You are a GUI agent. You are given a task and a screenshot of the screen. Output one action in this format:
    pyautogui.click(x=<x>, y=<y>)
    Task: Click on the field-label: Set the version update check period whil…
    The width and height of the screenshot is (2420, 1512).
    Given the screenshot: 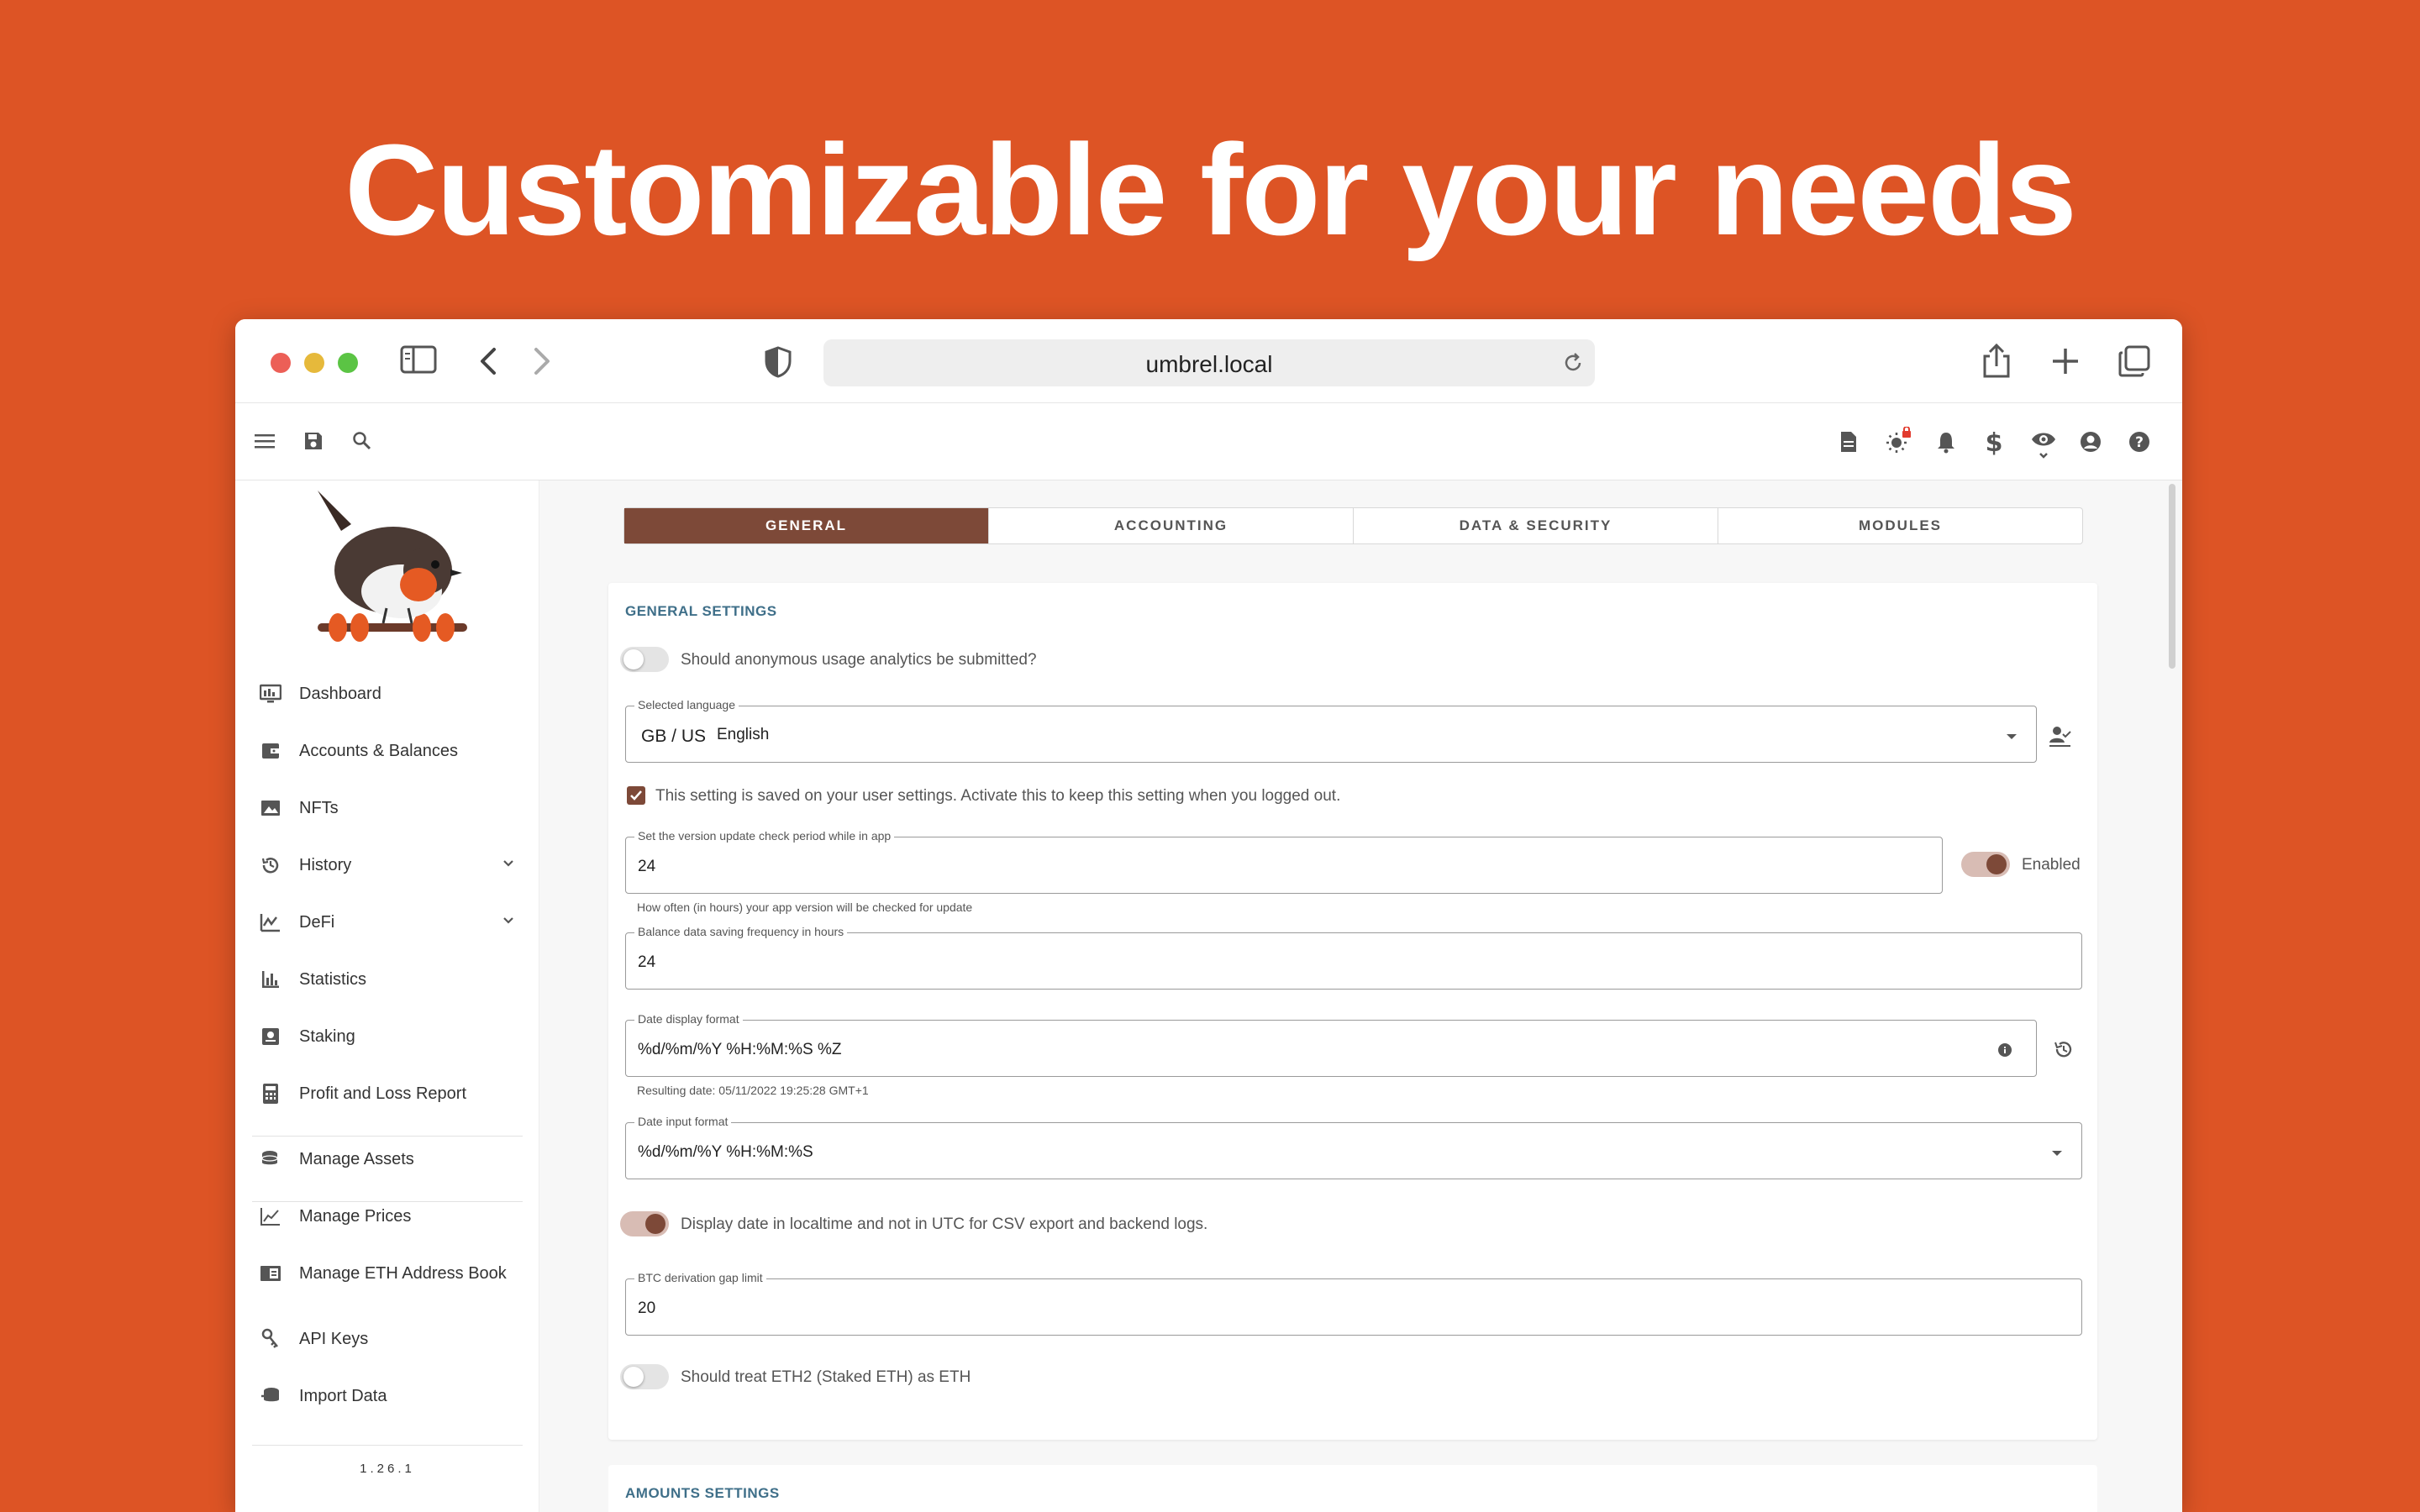 What is the action you would take?
    pyautogui.click(x=764, y=836)
    